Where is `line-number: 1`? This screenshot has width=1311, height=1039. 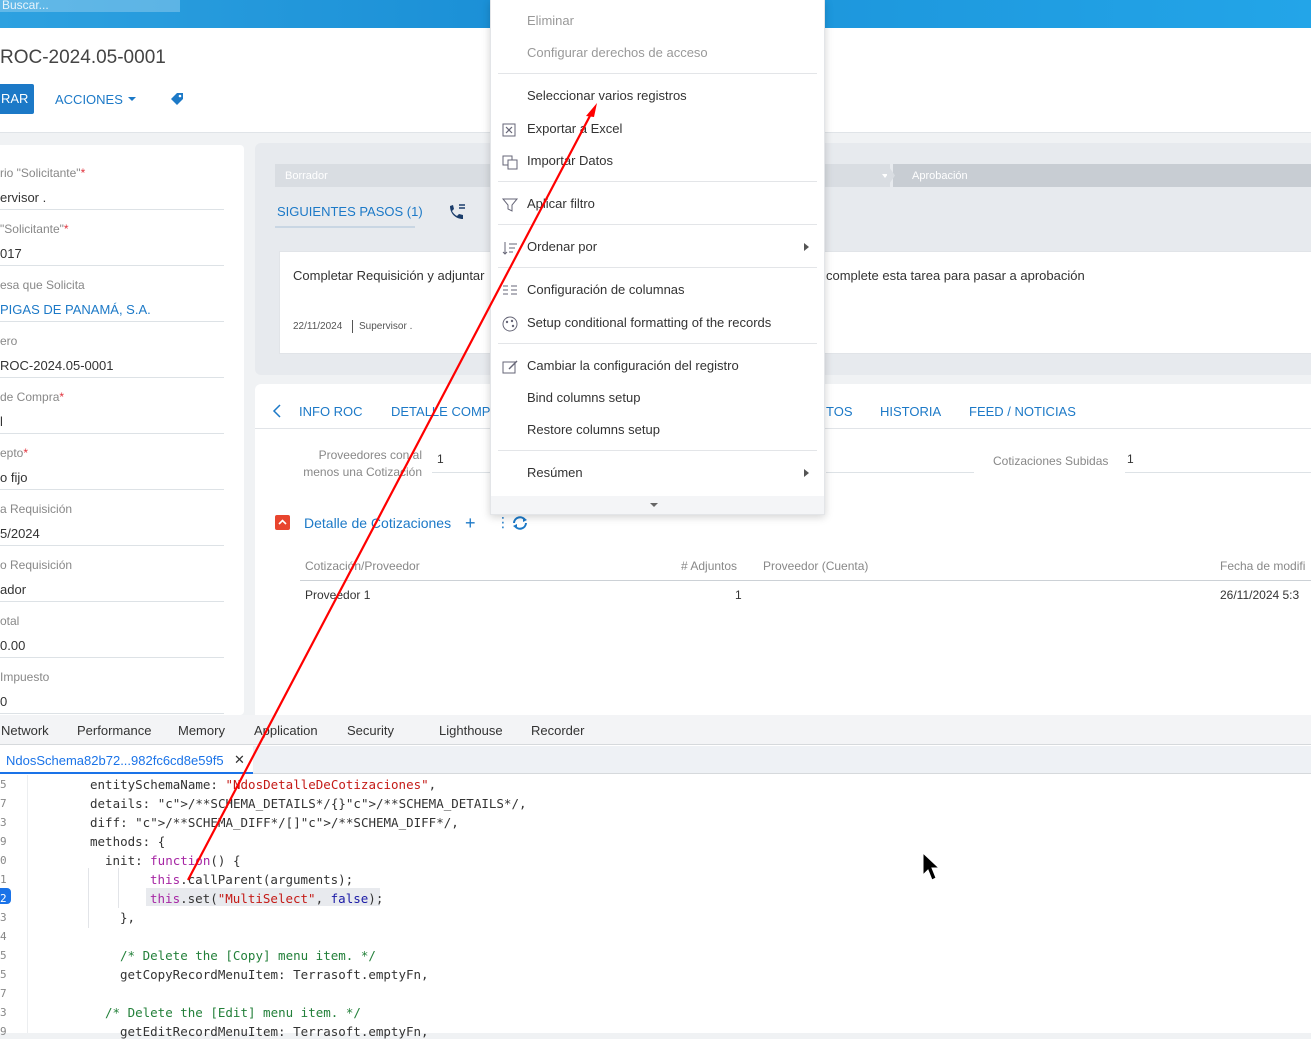
line-number: 1 is located at coordinates (3, 879).